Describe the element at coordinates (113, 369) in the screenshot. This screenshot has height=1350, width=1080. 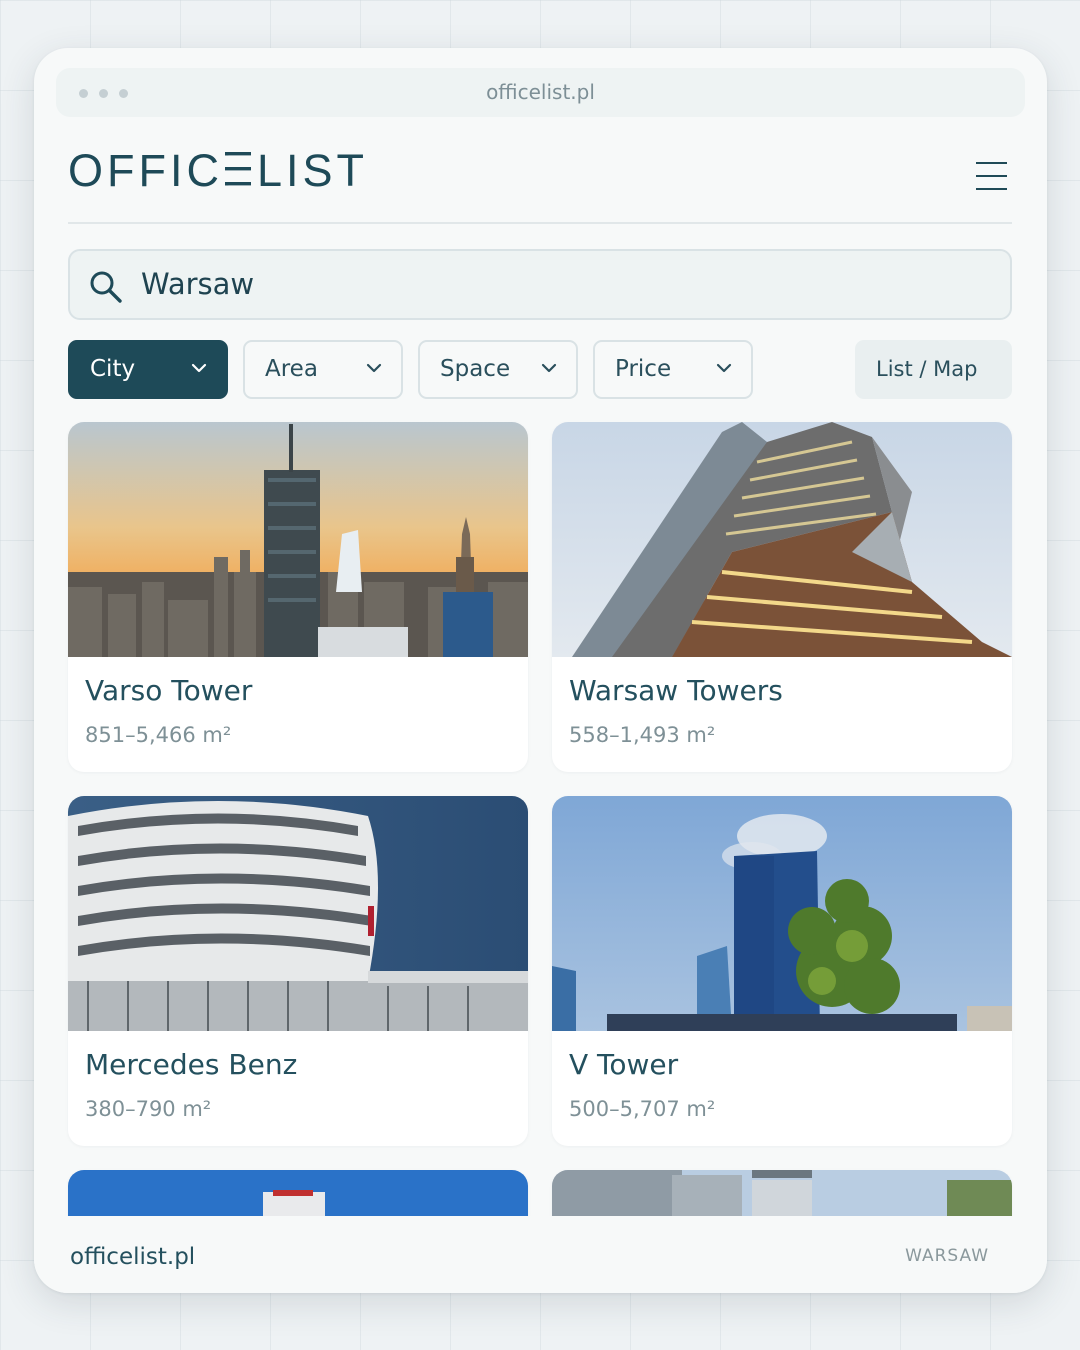
I see `filter-label: City` at that location.